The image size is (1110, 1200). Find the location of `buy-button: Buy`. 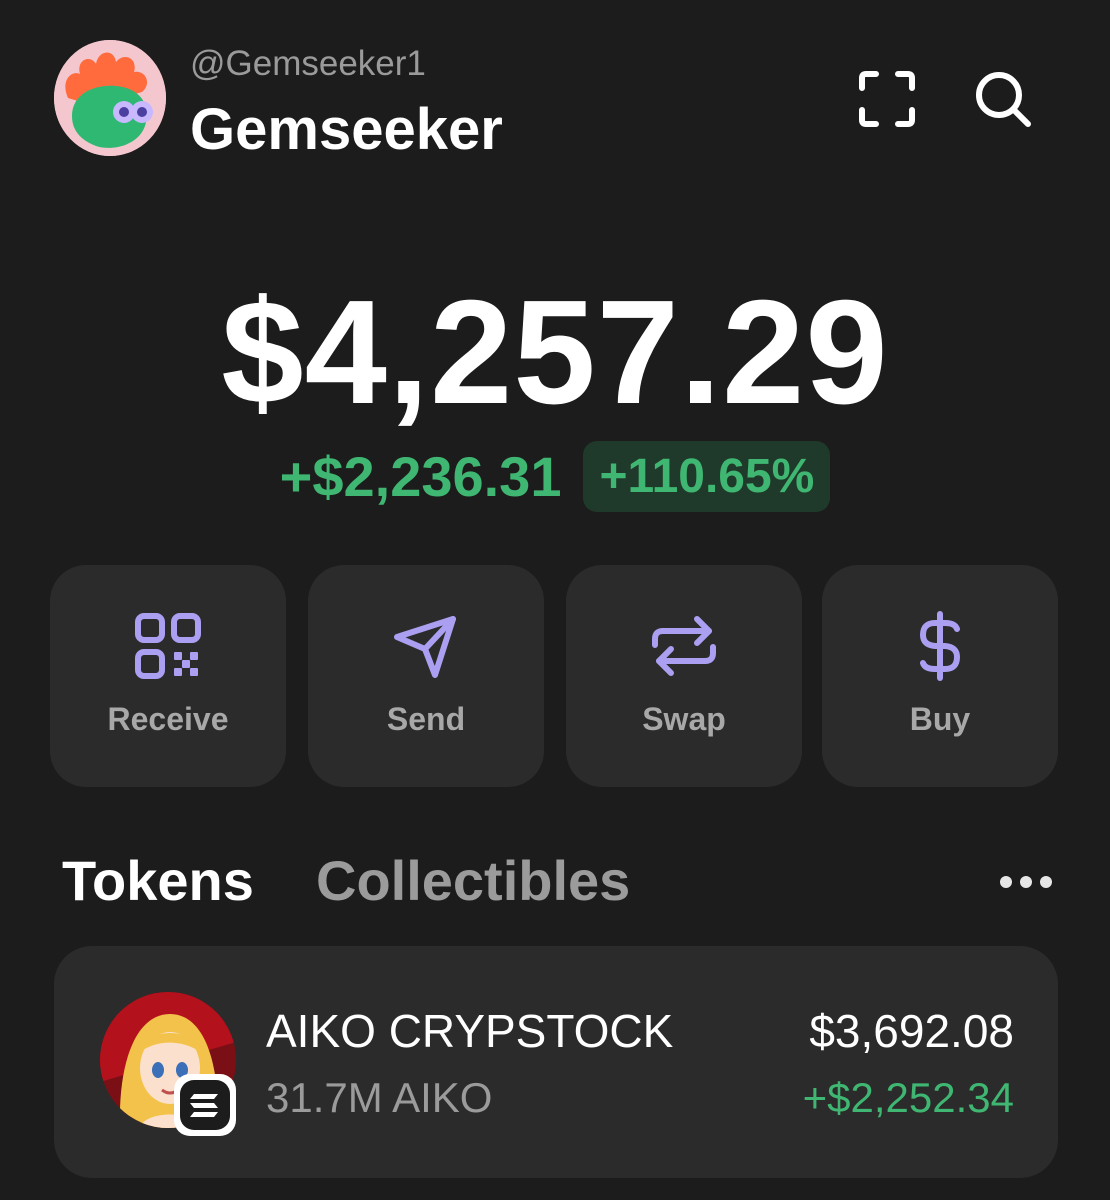

buy-button: Buy is located at coordinates (940, 676).